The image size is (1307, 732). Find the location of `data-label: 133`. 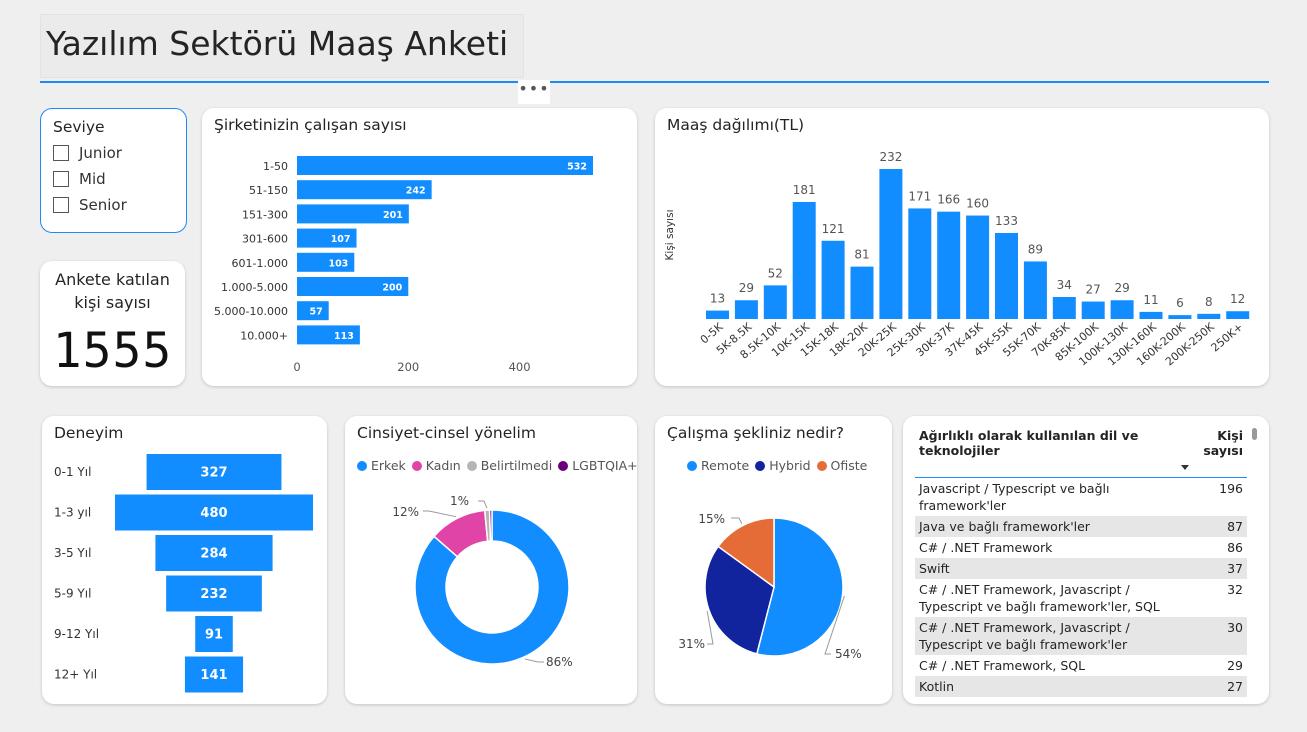

data-label: 133 is located at coordinates (1006, 221).